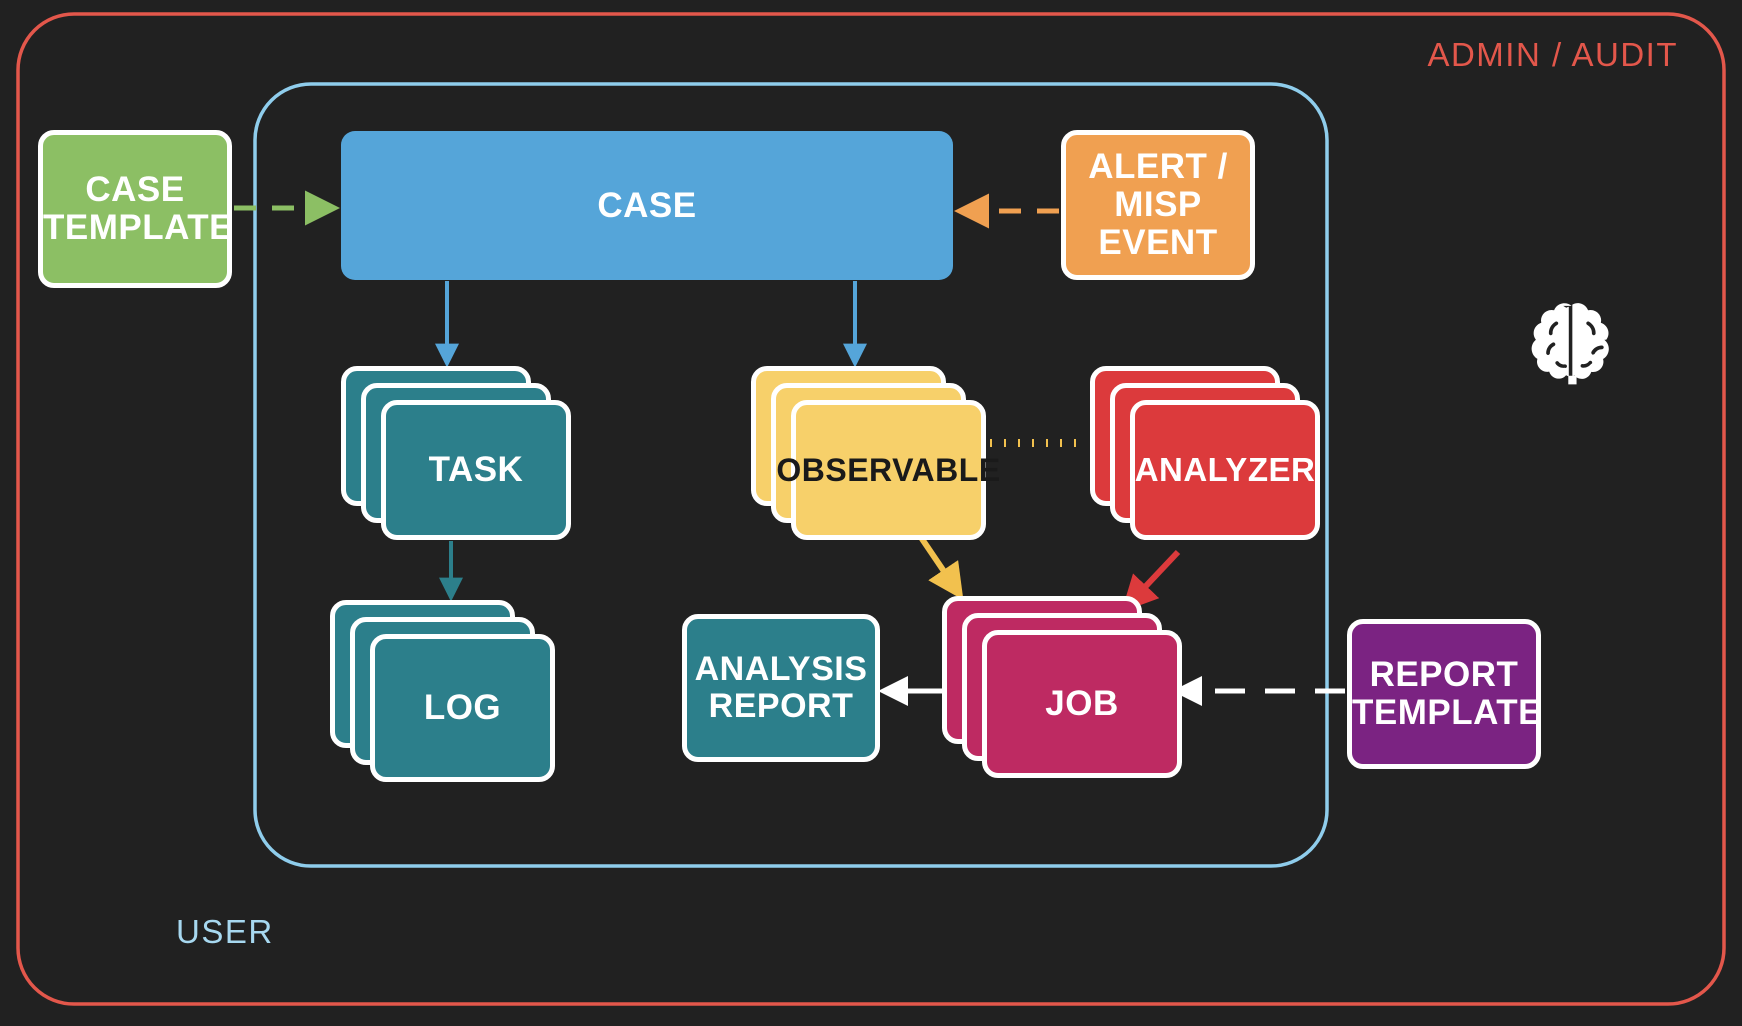 The width and height of the screenshot is (1742, 1026). I want to click on node-label-job: JOB, so click(1082, 704).